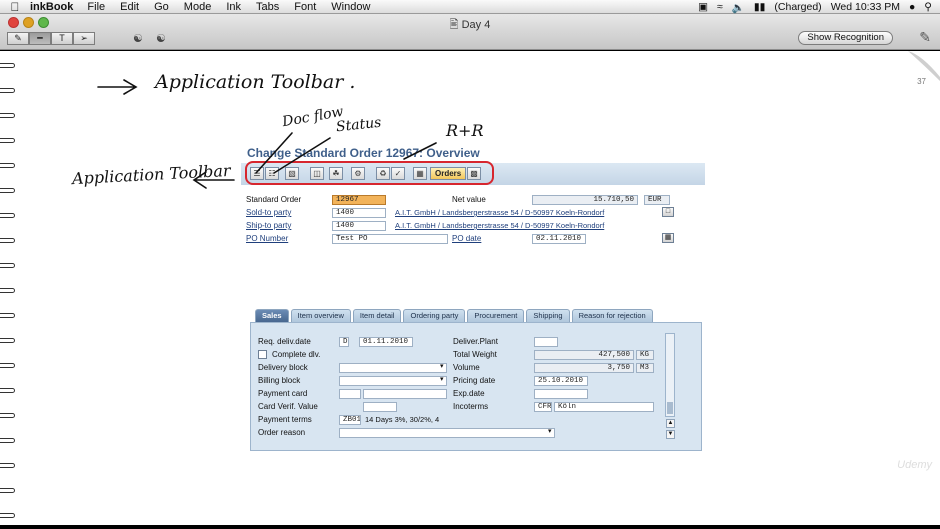 This screenshot has height=529, width=940. I want to click on standard-order-label: Standard Order, so click(274, 199).